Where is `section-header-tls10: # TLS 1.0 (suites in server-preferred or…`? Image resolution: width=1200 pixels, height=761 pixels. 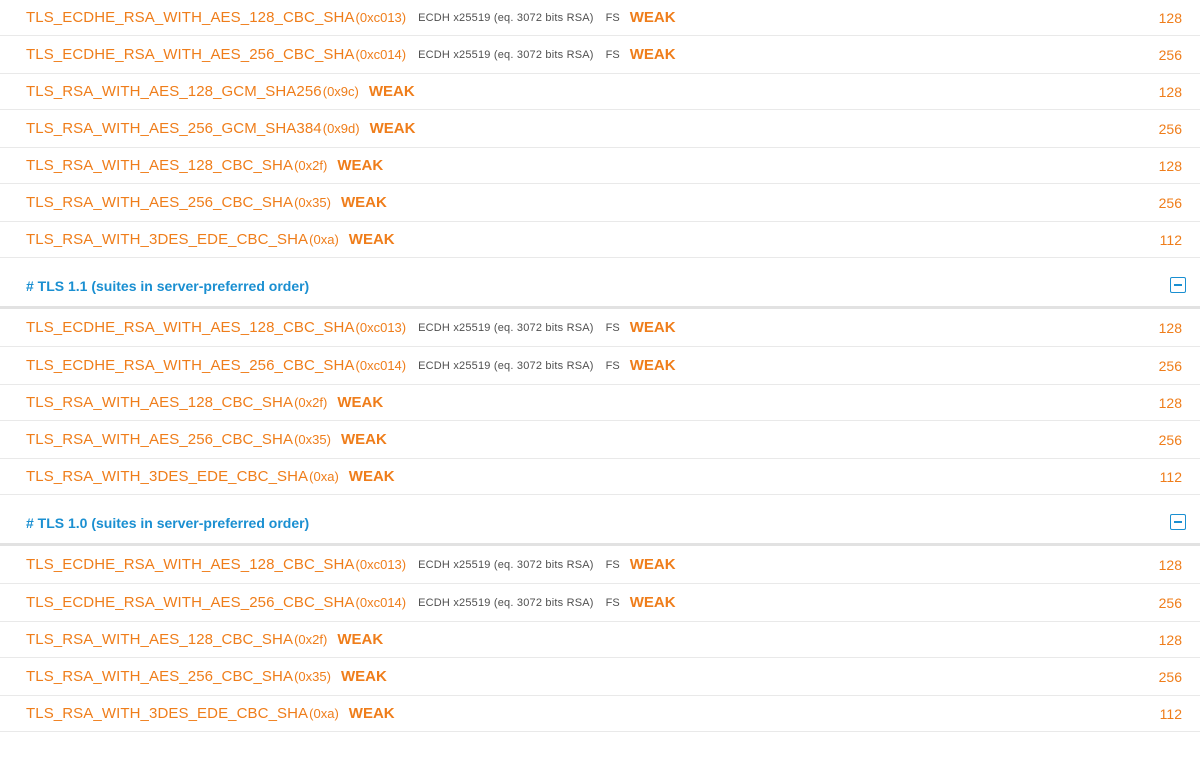 section-header-tls10: # TLS 1.0 (suites in server-preferred or… is located at coordinates (600, 520).